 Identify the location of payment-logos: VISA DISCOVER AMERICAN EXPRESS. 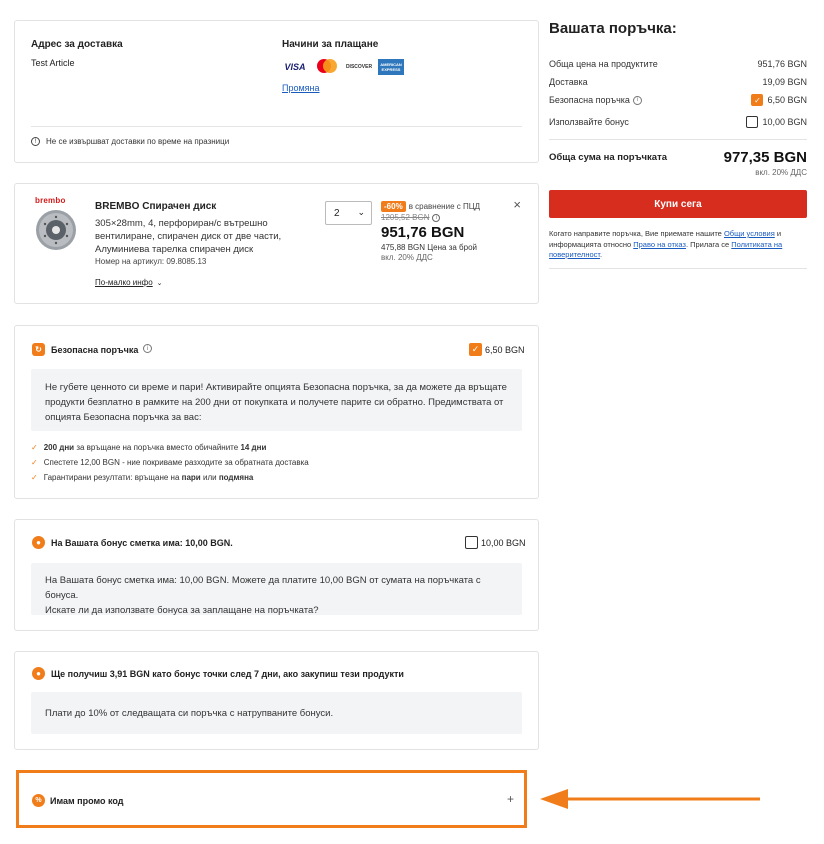
(343, 67).